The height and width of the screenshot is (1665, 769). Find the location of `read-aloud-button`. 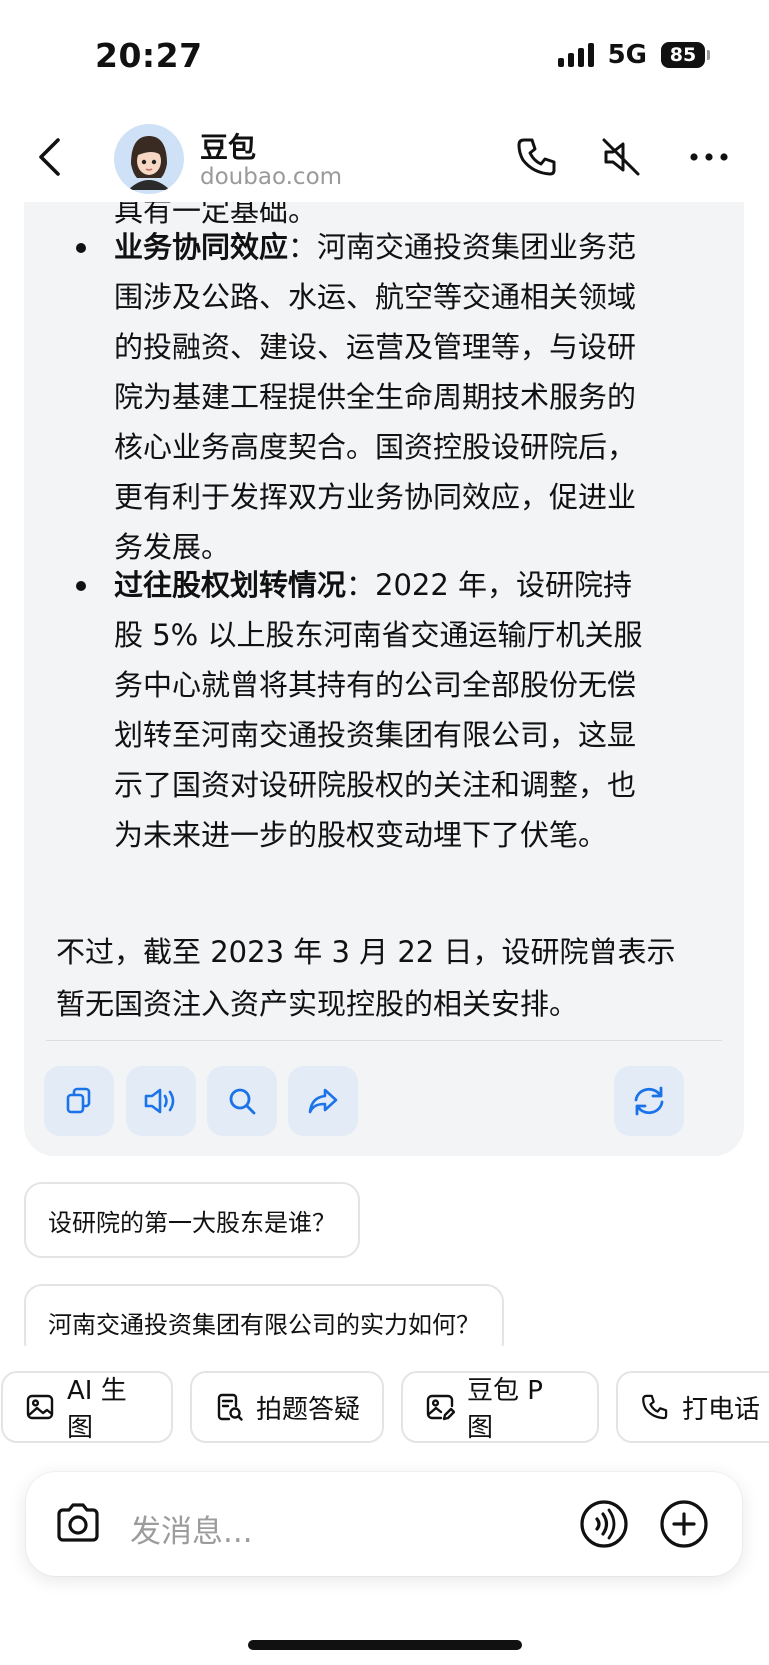

read-aloud-button is located at coordinates (161, 1101).